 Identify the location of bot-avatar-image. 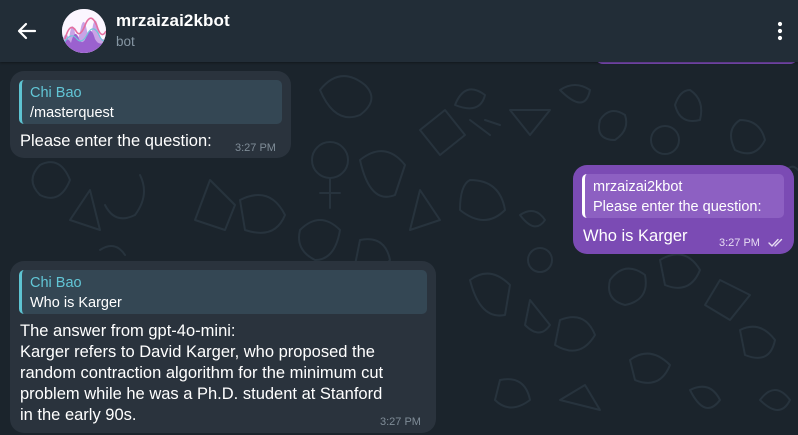
(84, 31).